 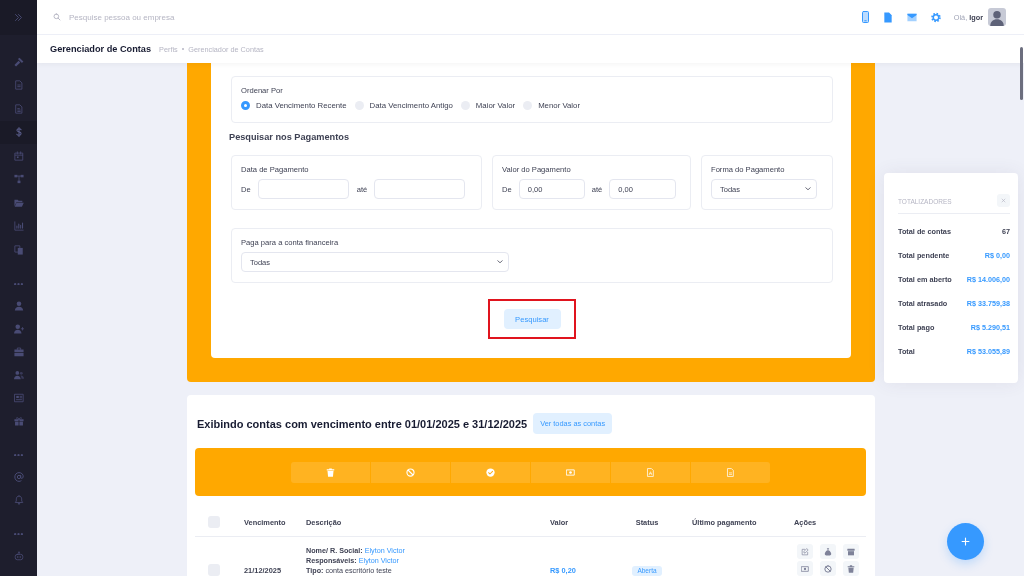 I want to click on card-icon, so click(x=18, y=398).